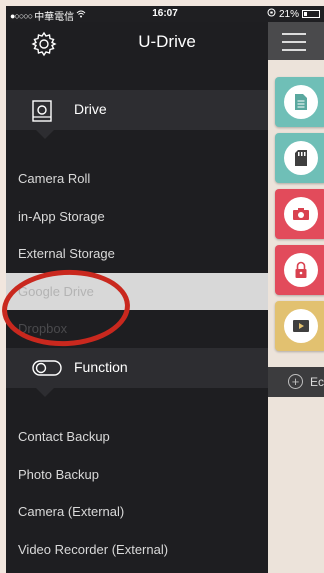 The width and height of the screenshot is (324, 573). I want to click on tile-camera, so click(299, 214).